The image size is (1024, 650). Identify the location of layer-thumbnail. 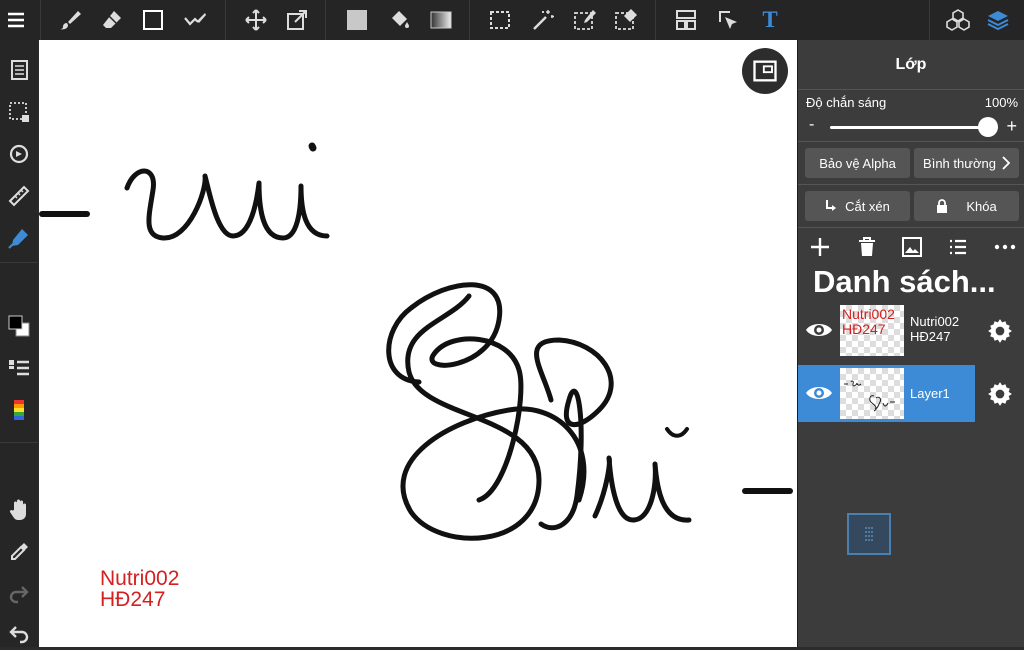
(872, 393).